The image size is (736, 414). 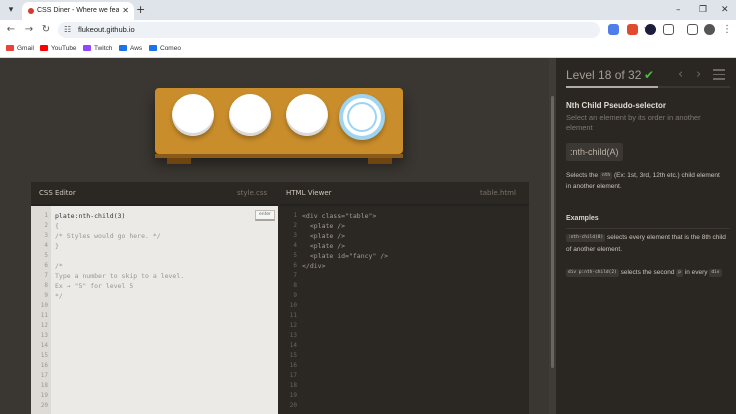 What do you see at coordinates (313, 266) in the screenshot?
I see `html-line-6: </div>` at bounding box center [313, 266].